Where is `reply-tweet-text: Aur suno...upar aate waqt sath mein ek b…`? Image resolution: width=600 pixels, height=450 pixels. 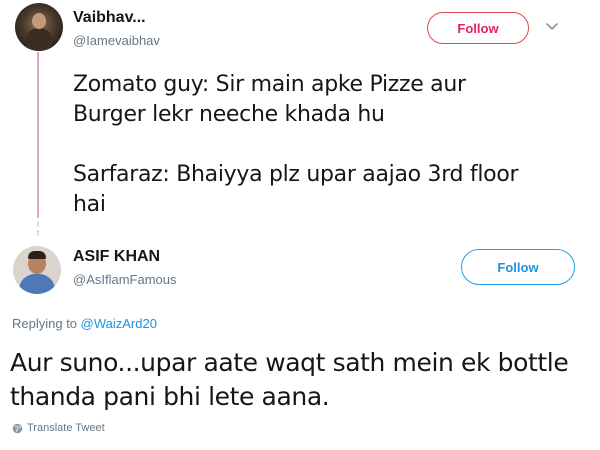 reply-tweet-text: Aur suno...upar aate waqt sath mein ek b… is located at coordinates (289, 379).